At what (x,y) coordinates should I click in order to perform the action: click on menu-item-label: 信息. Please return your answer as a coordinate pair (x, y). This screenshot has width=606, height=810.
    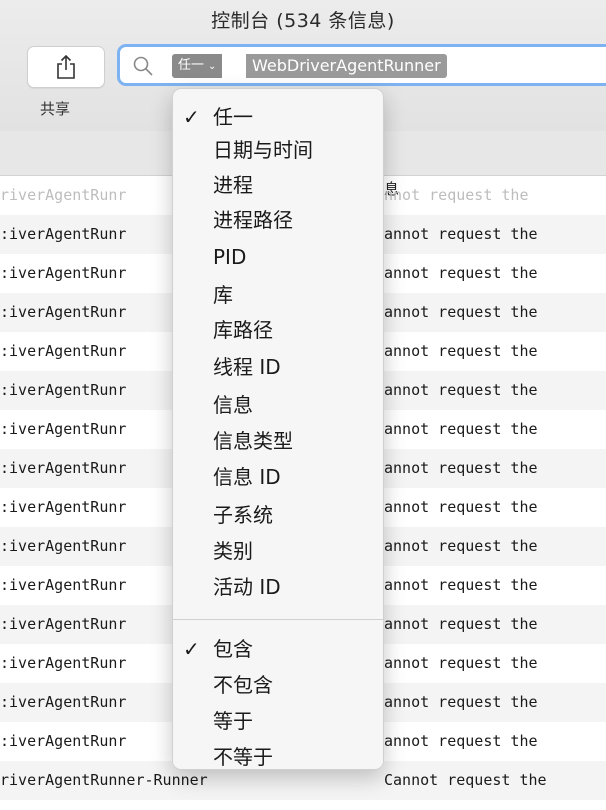
    Looking at the image, I should click on (233, 405).